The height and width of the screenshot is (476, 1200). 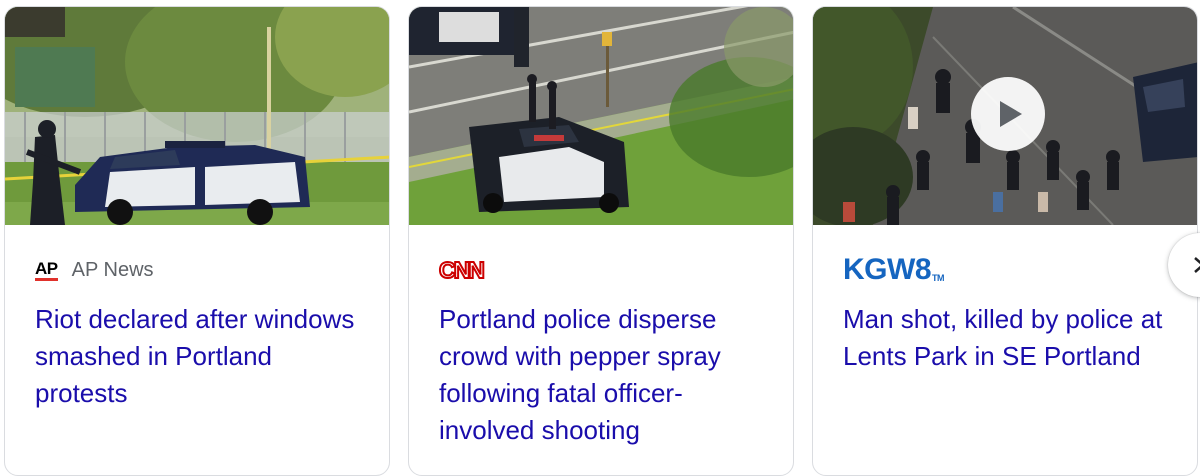 I want to click on kgw8-logo-text: KGW8, so click(x=887, y=269).